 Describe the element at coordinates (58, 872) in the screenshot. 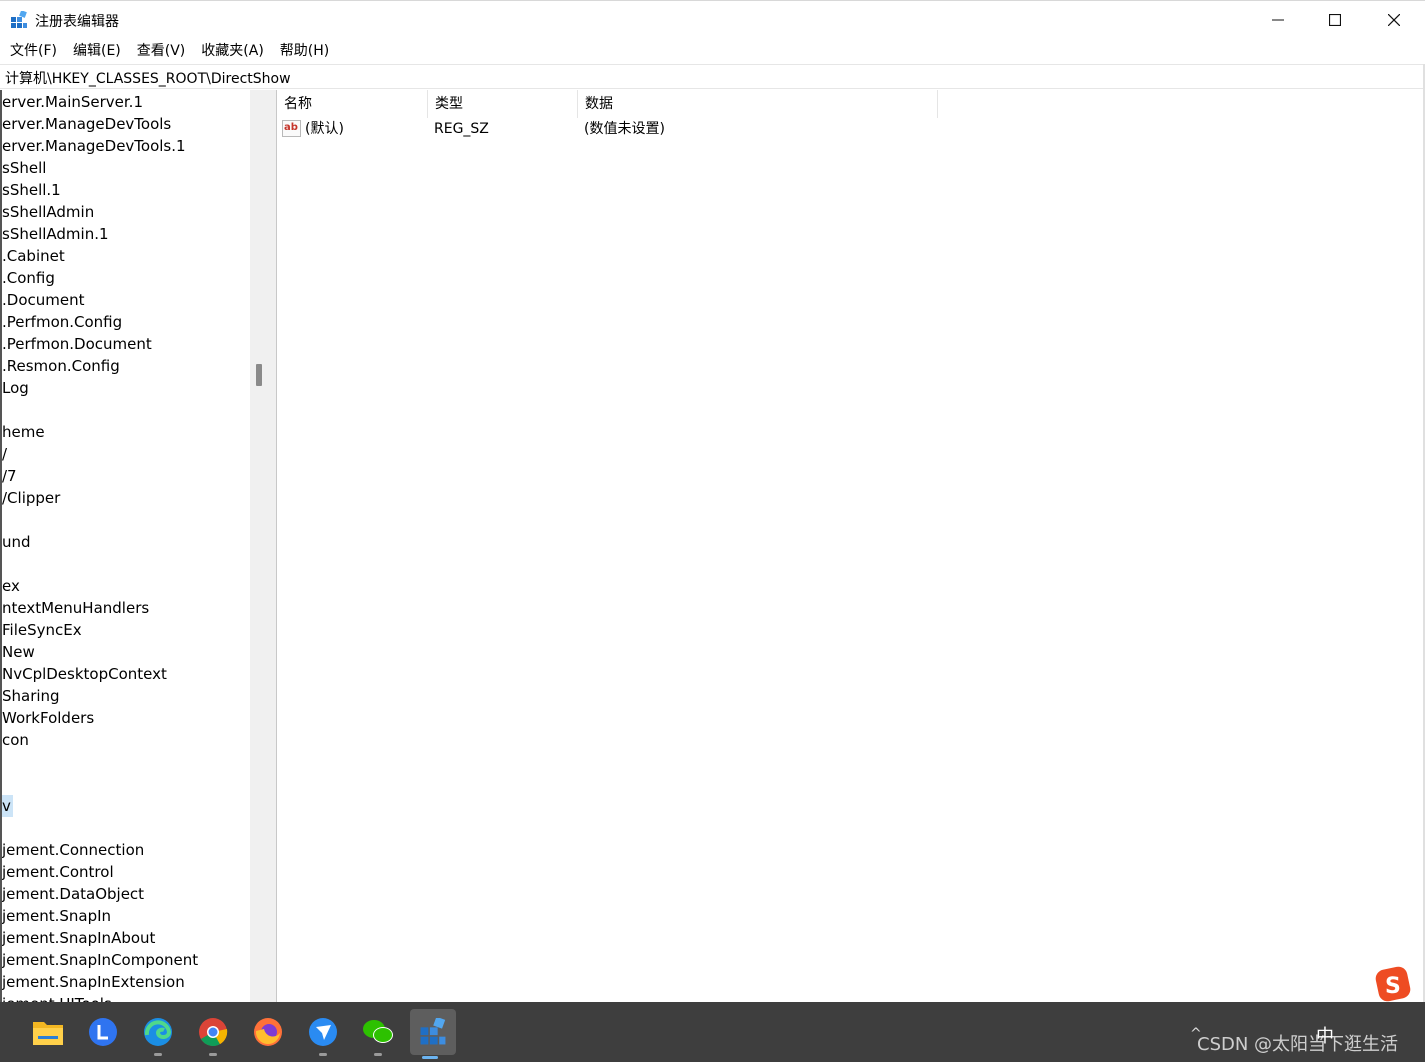

I see `tree-node: jement.Control` at that location.